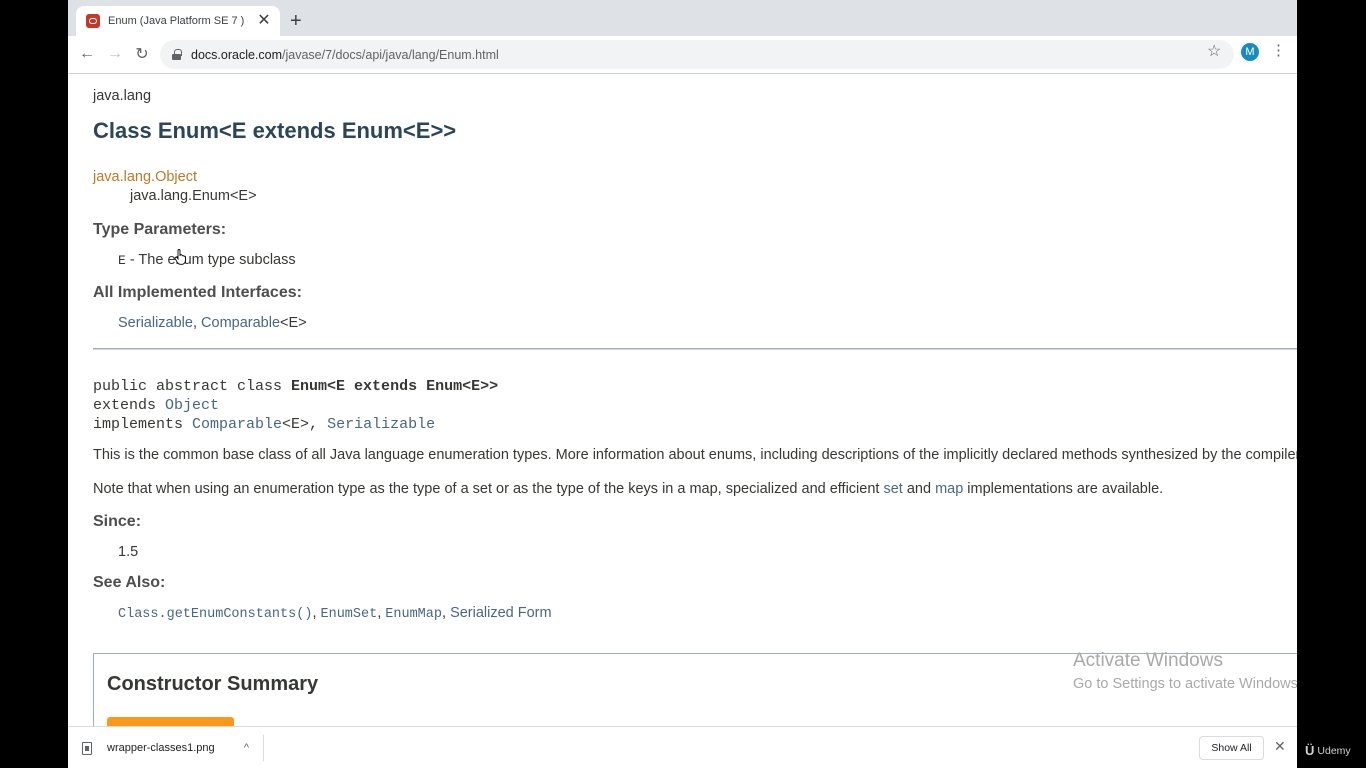  I want to click on forward-button: →, so click(115, 54).